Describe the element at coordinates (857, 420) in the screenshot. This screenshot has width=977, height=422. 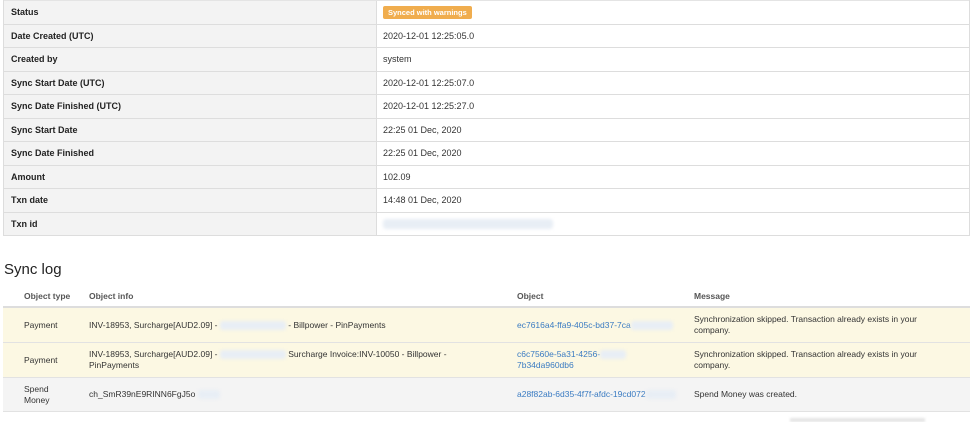
I see `redacted-footer` at that location.